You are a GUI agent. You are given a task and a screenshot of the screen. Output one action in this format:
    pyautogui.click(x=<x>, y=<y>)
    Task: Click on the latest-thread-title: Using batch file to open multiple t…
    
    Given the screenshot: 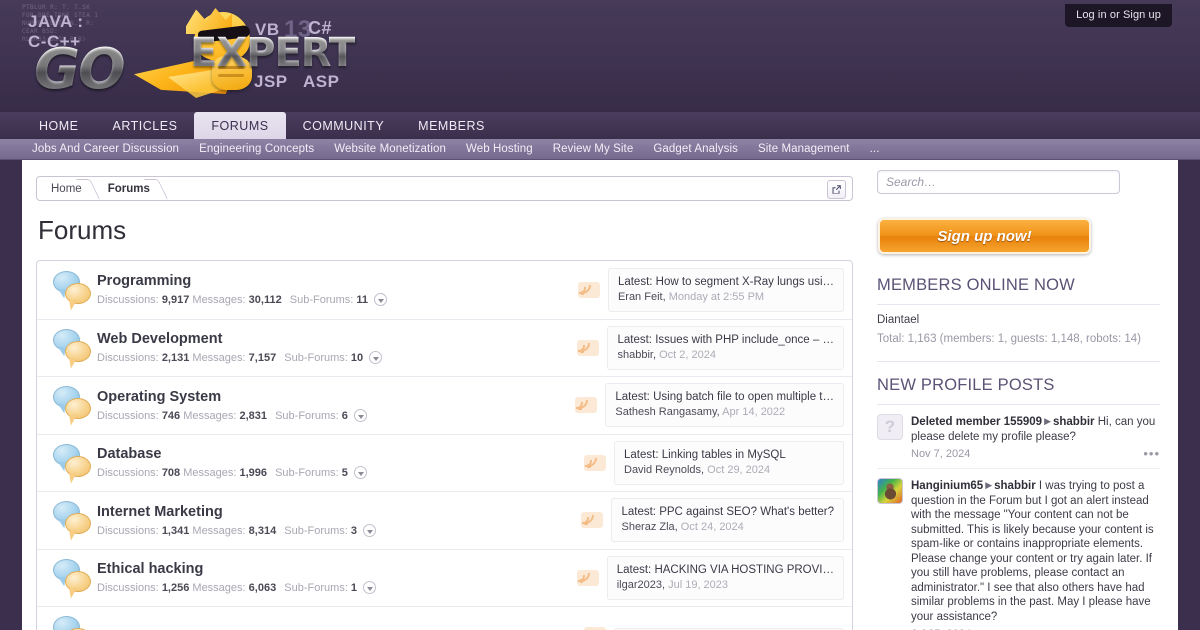 What is the action you would take?
    pyautogui.click(x=743, y=397)
    